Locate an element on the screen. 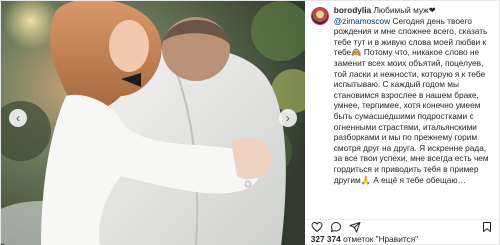 Image resolution: width=500 pixels, height=245 pixels. likes-line: 327 374 отметок "Нравится" is located at coordinates (402, 239).